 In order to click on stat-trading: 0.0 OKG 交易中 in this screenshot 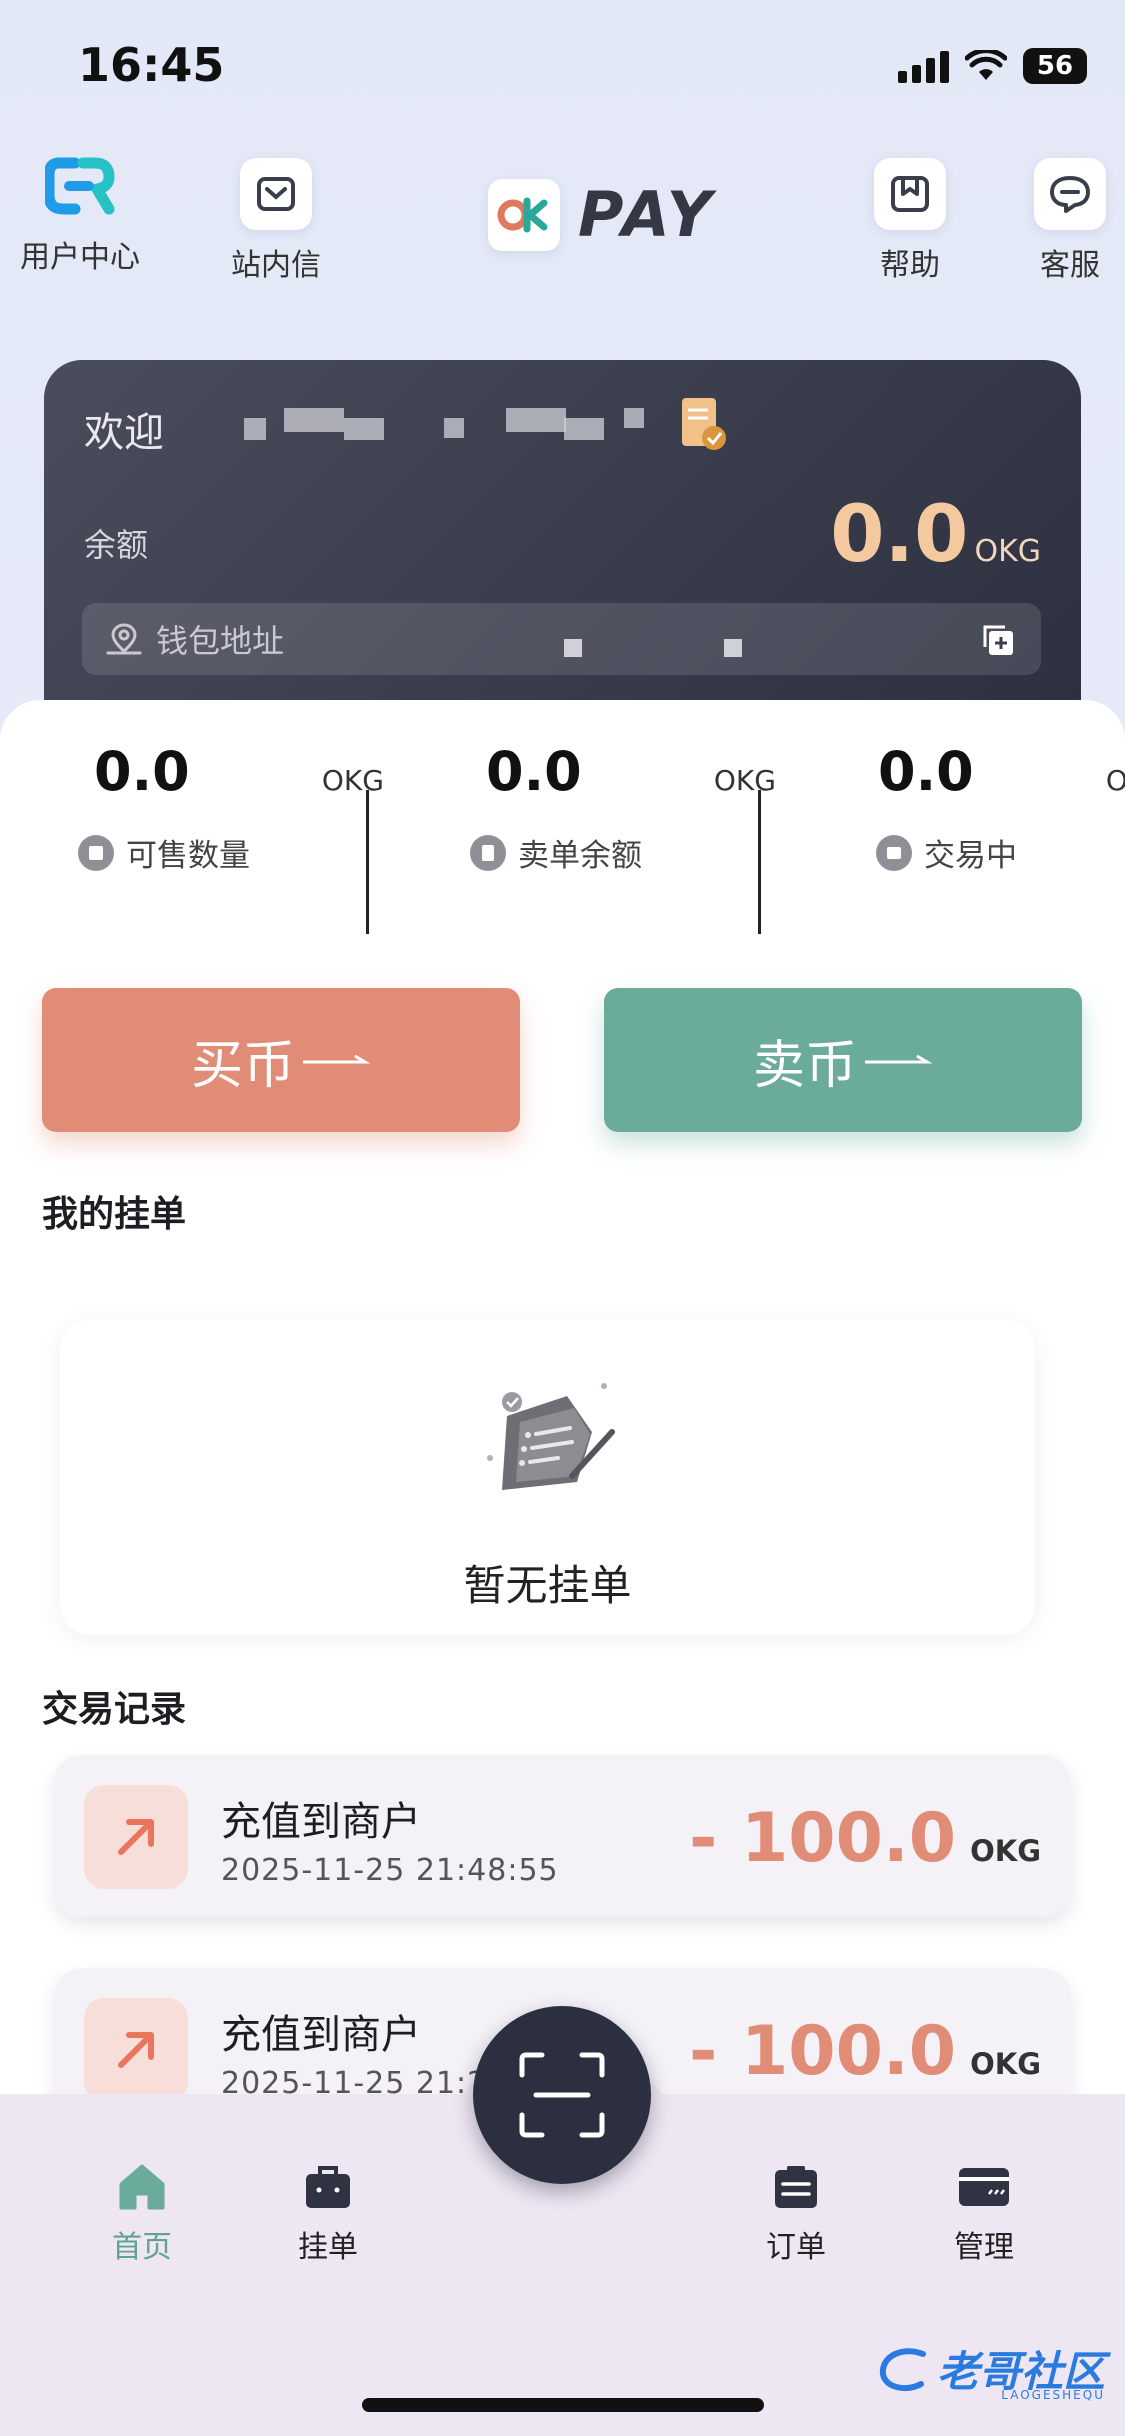, I will do `click(981, 815)`.